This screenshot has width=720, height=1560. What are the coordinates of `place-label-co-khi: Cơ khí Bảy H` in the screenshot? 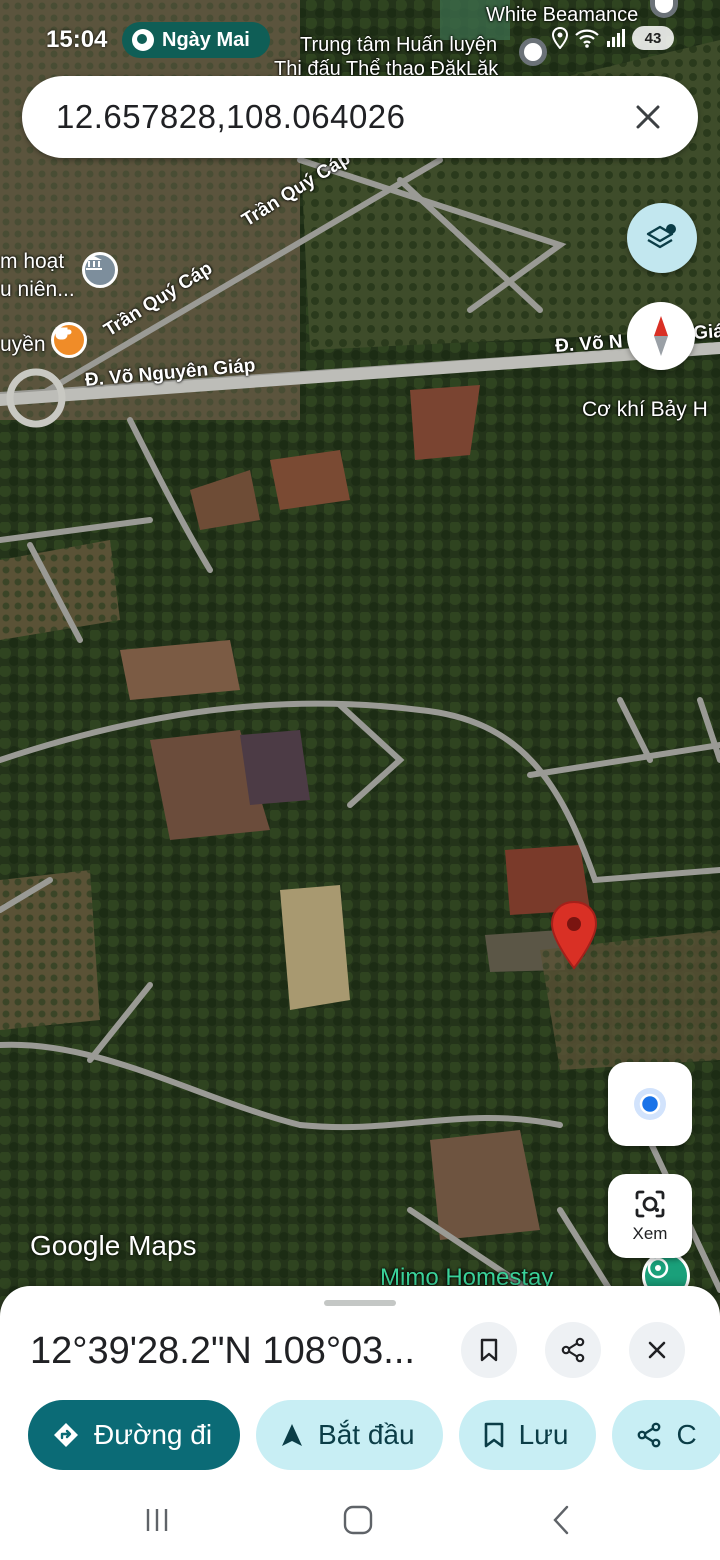 It's located at (645, 410).